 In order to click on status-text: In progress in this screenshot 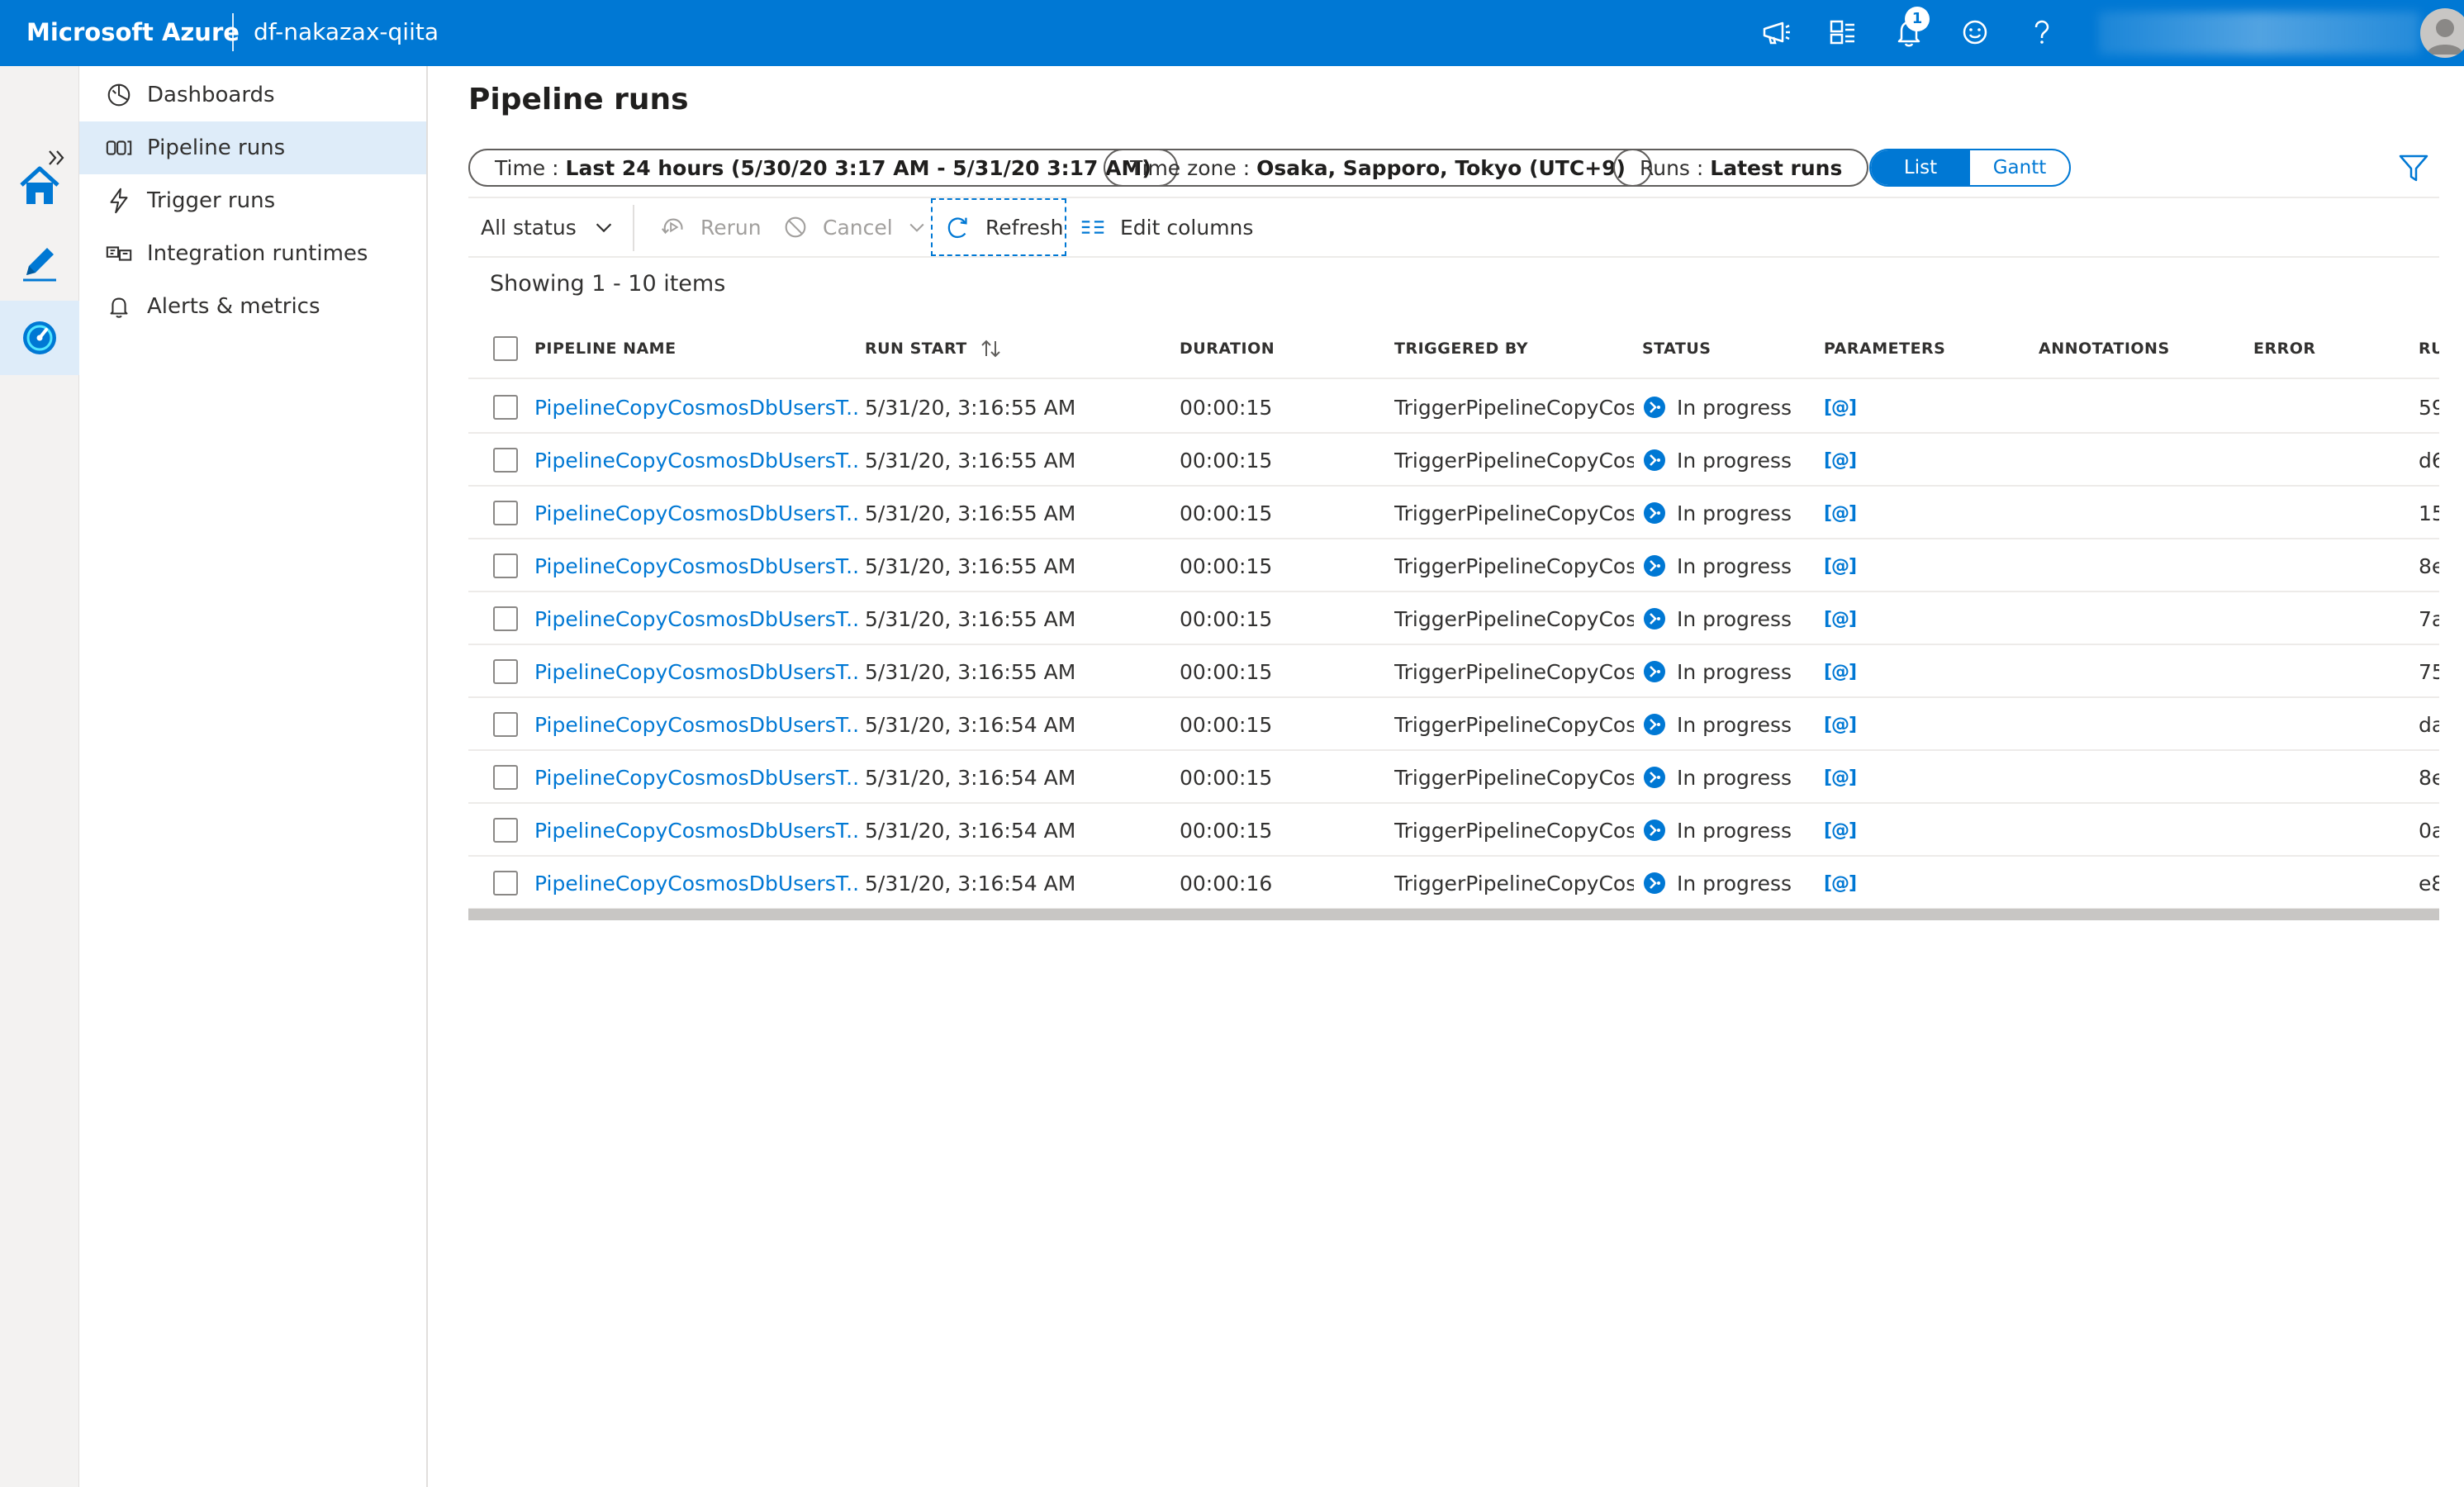, I will do `click(1734, 618)`.